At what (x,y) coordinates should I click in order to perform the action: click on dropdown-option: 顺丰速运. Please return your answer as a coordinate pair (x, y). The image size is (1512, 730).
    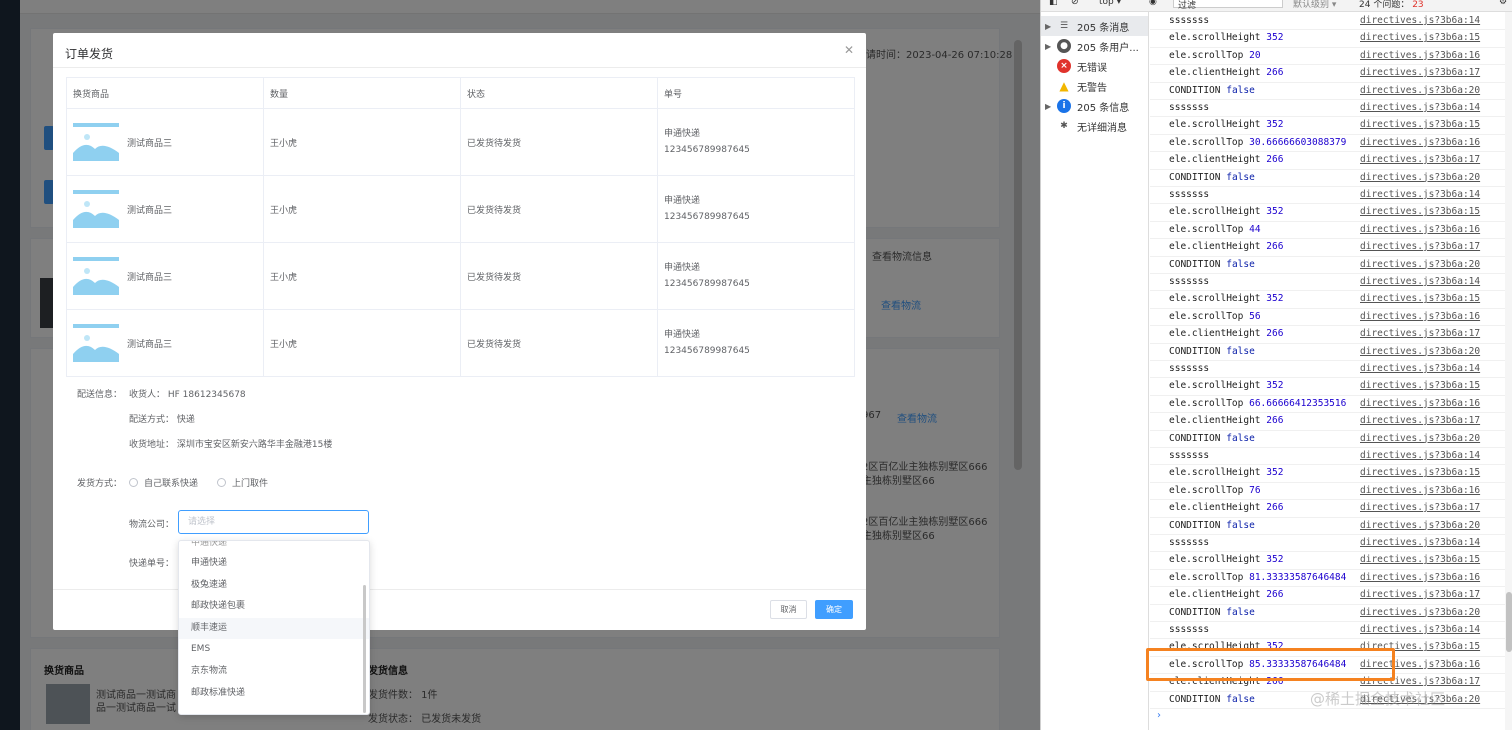
    Looking at the image, I should click on (274, 628).